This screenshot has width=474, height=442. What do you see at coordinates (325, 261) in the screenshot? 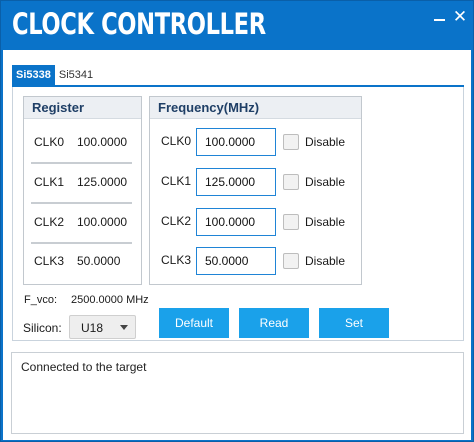
I see `clk3-disable-label: Disable` at bounding box center [325, 261].